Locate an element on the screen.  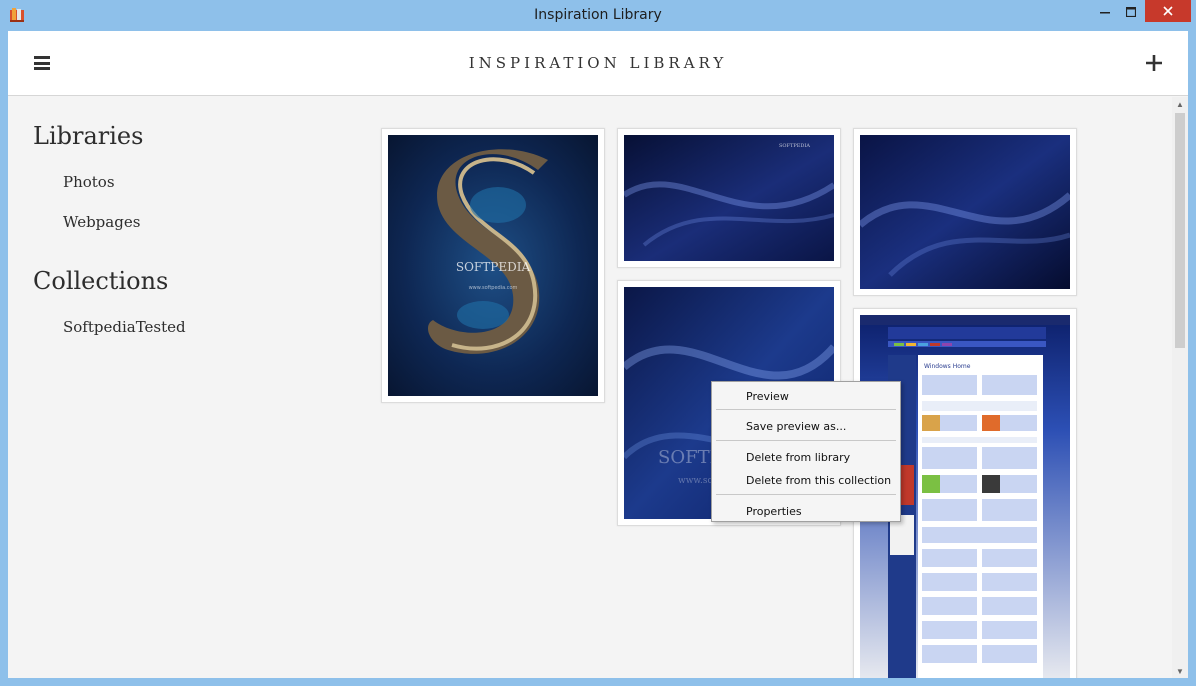
island-thumbnail: SOFTPEDIA www.softpedia.com is located at coordinates (493, 265).